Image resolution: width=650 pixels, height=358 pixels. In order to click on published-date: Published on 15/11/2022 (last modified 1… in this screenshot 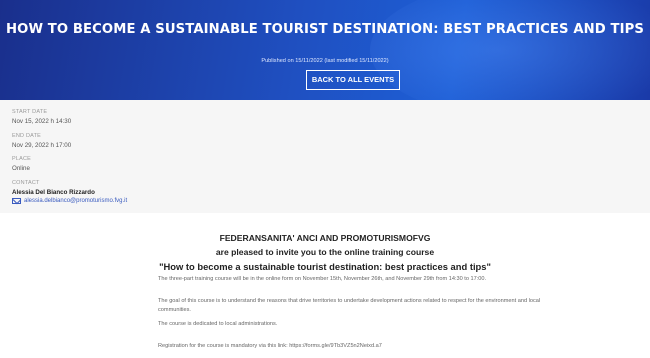, I will do `click(325, 61)`.